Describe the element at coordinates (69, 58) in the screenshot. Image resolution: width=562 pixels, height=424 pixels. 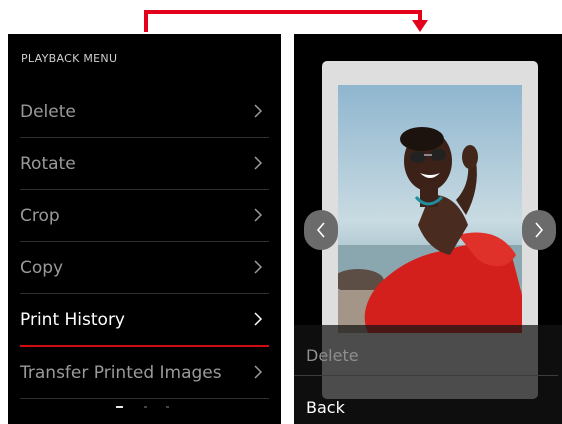
I see `menu-title: PLAYBACK MENU` at that location.